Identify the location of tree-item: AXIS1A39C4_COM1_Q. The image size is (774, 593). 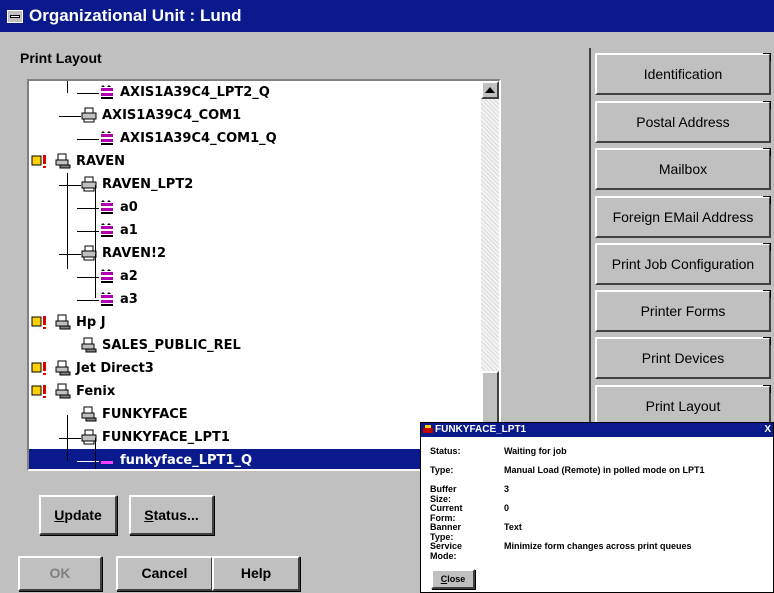
(256, 138).